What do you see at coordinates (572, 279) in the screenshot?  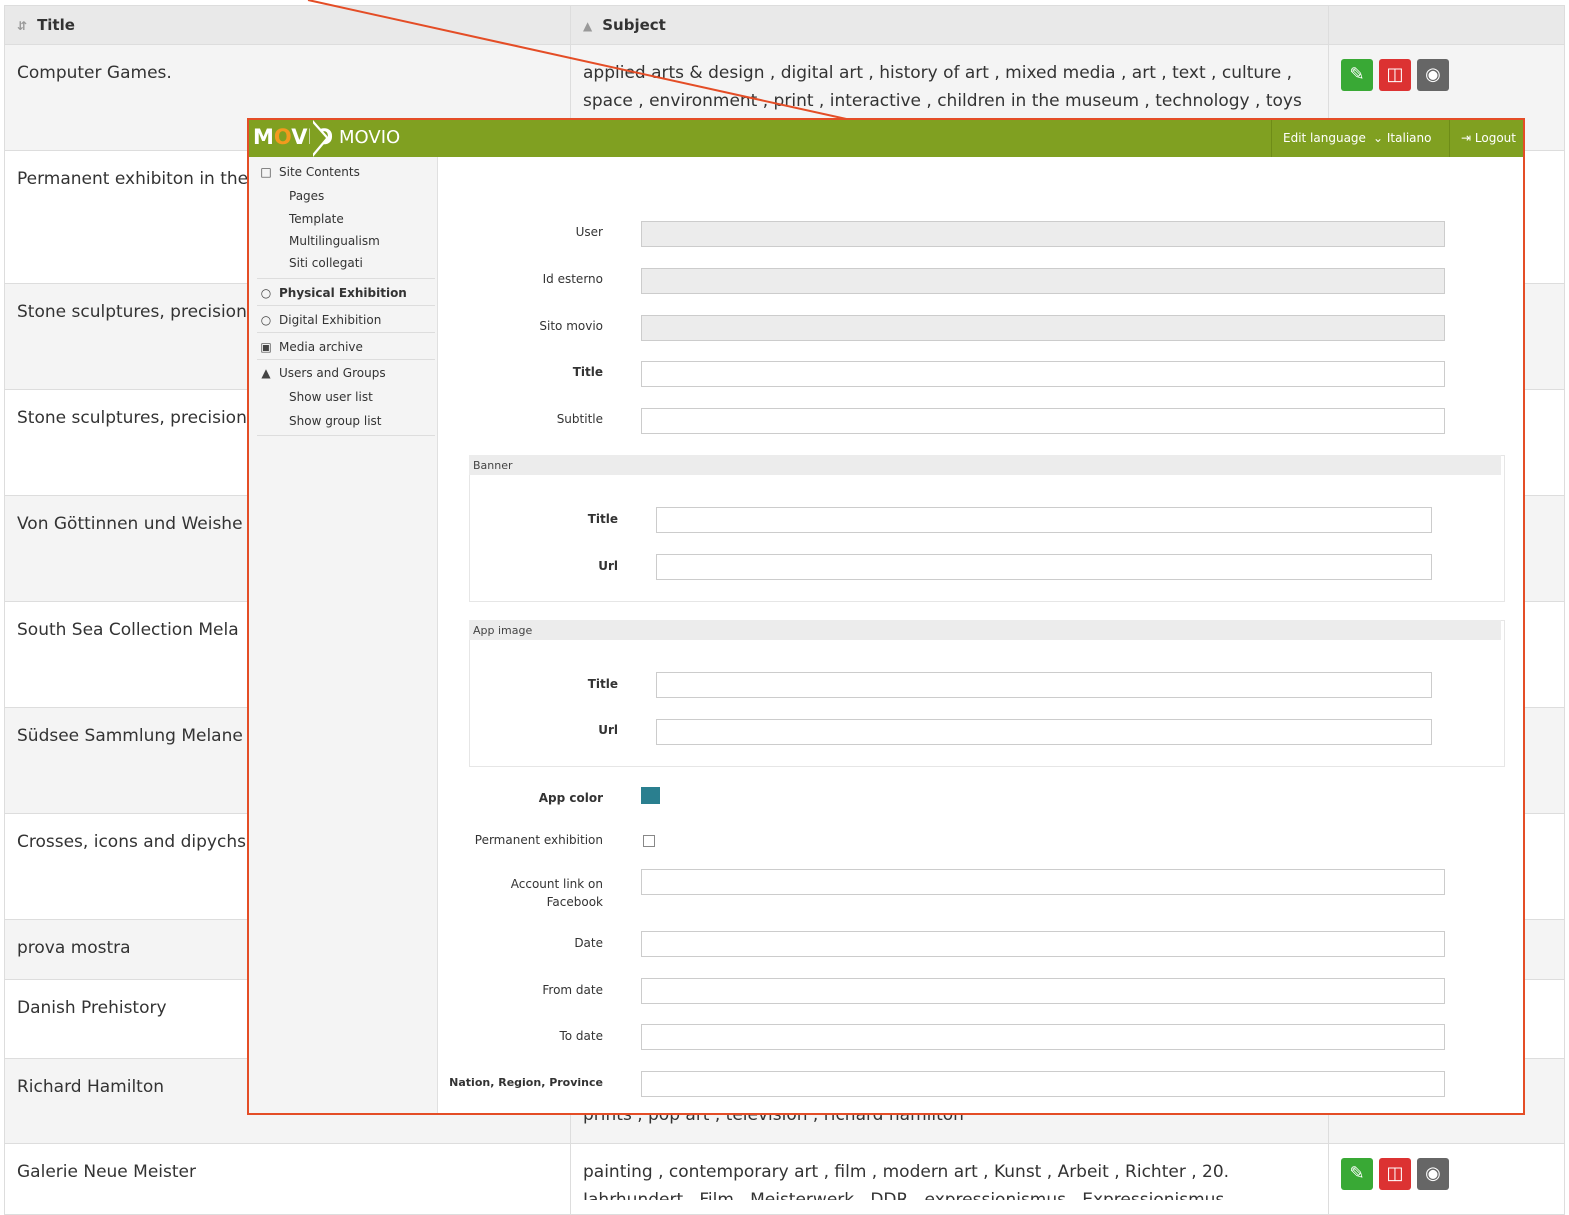 I see `id-esterno-label: Id esterno` at bounding box center [572, 279].